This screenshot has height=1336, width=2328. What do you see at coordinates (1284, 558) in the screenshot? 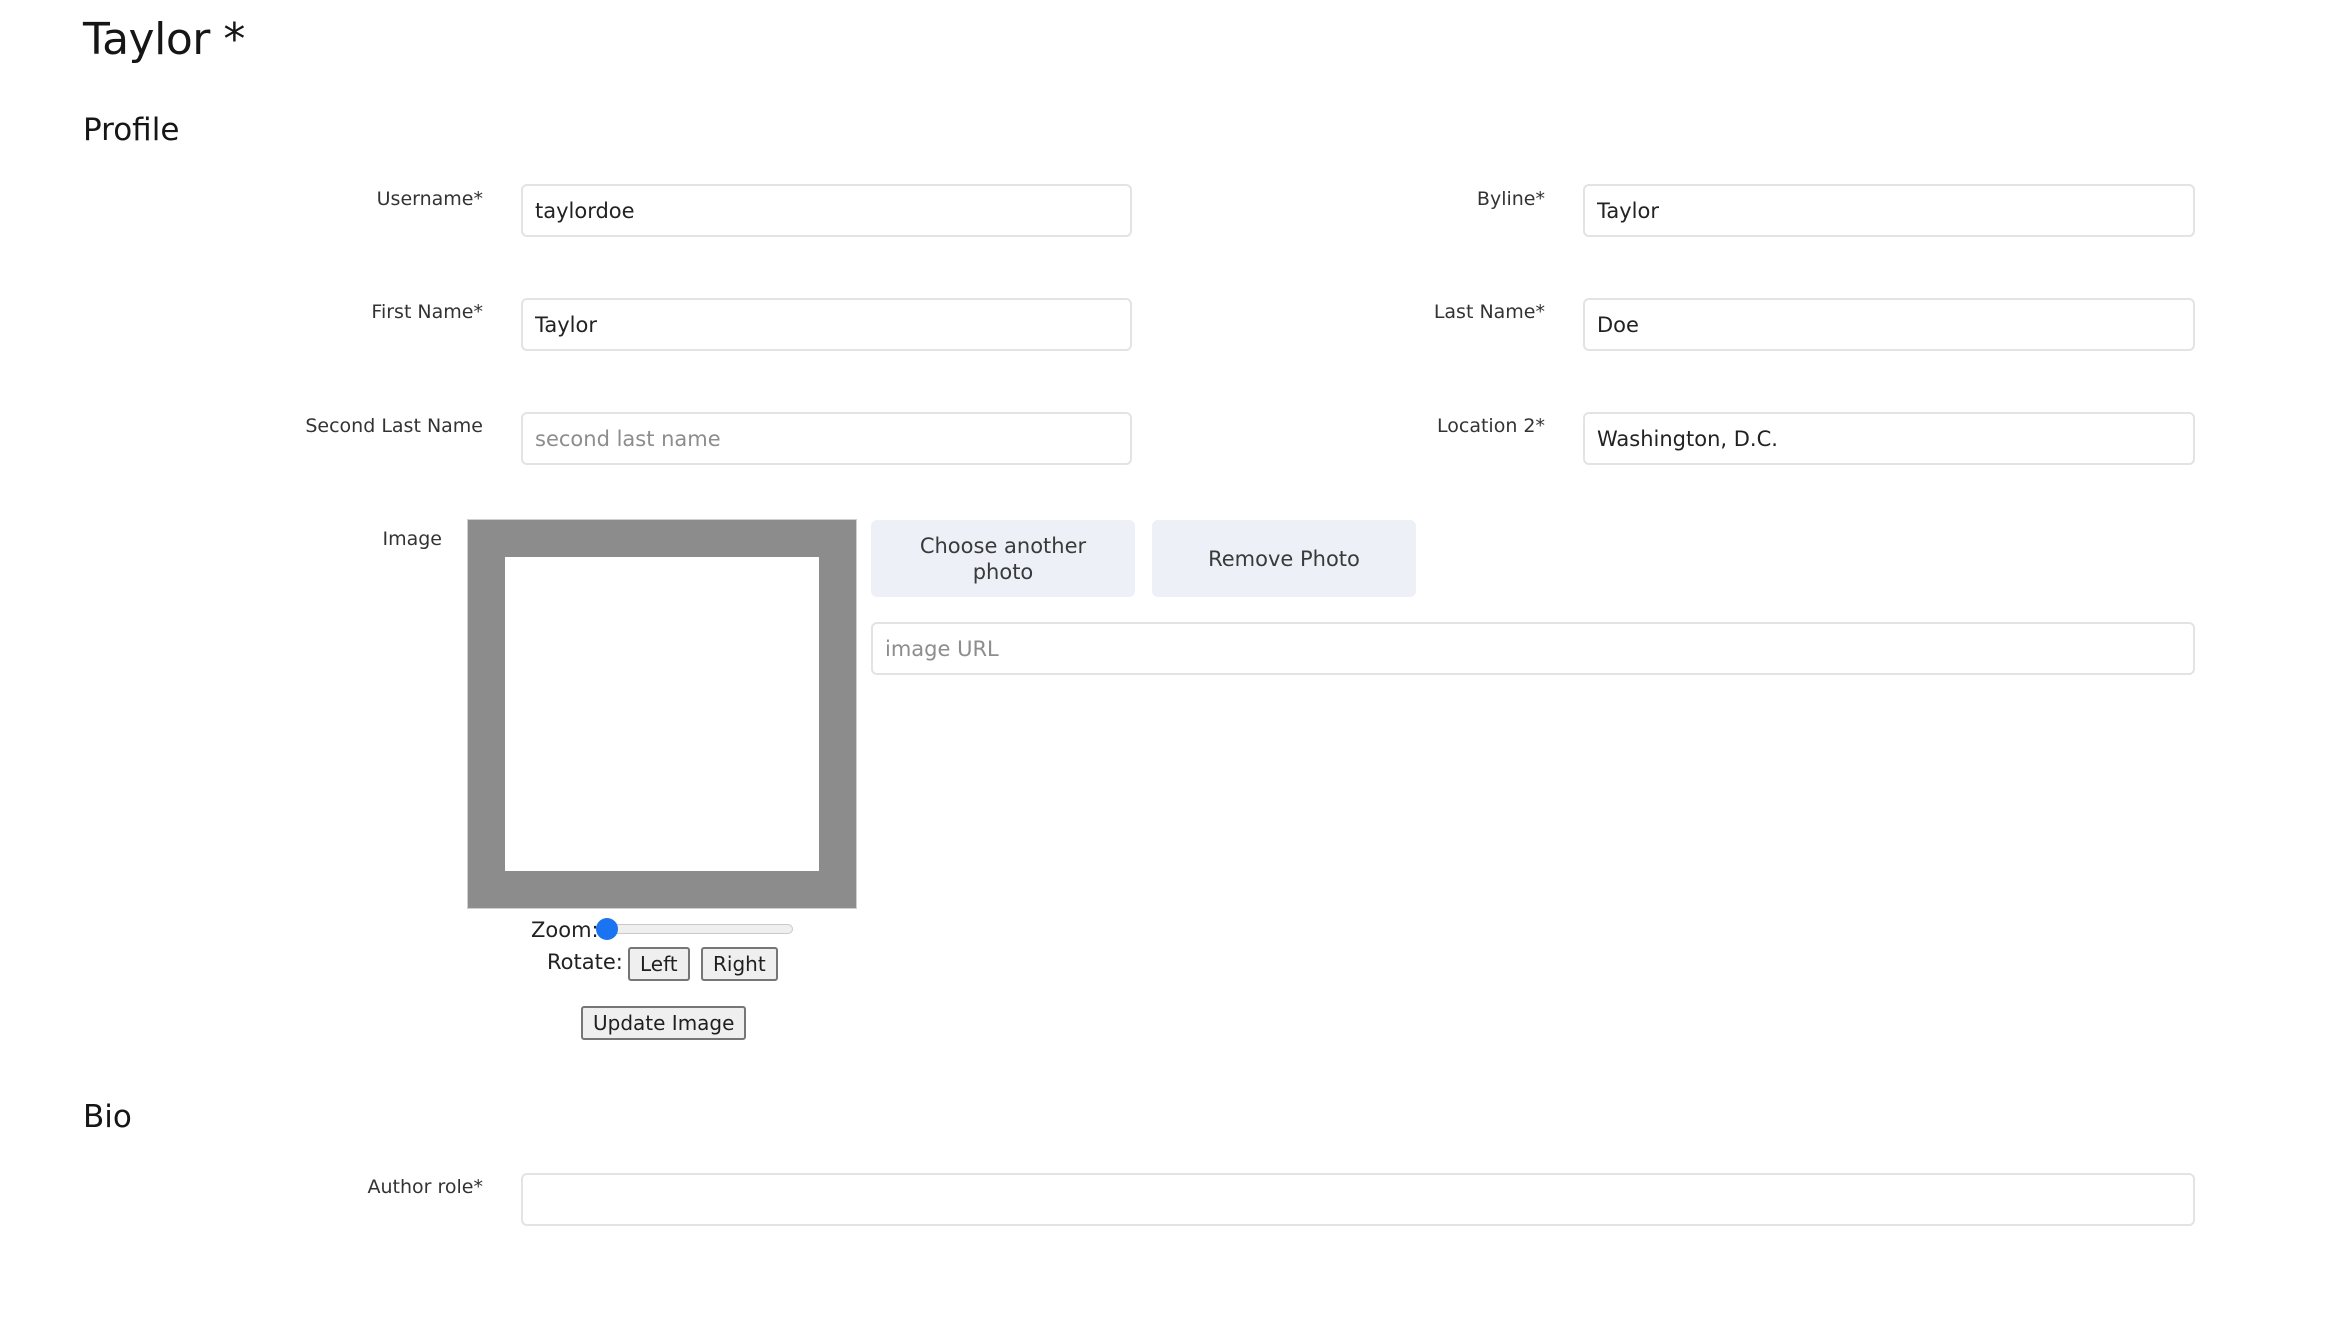
I see `remove-photo-button: Remove Photo` at bounding box center [1284, 558].